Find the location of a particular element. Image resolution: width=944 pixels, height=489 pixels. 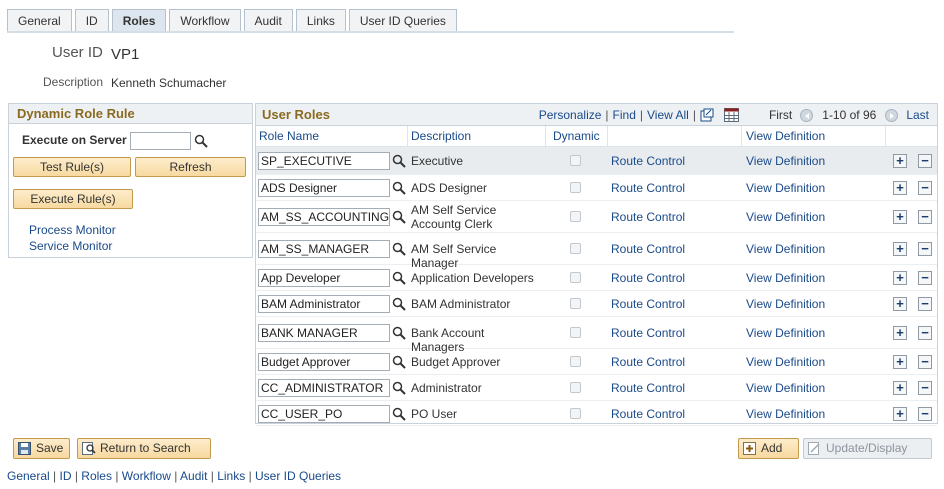

tab-id: ID is located at coordinates (91, 20).